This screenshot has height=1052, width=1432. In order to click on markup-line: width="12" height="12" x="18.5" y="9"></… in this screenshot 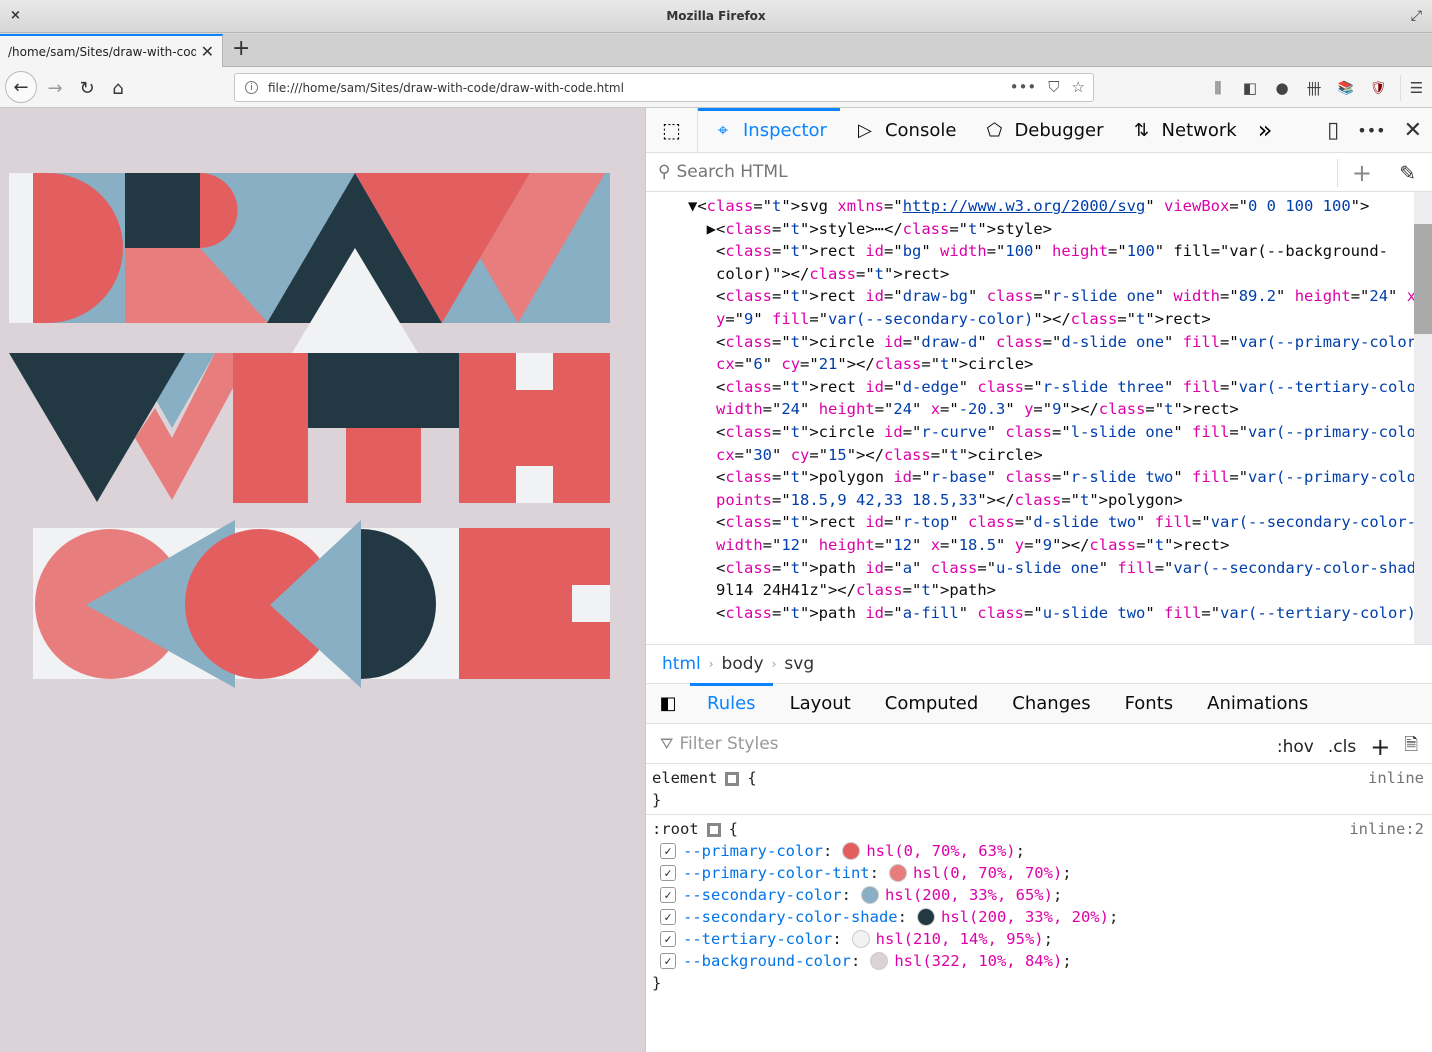, I will do `click(1060, 545)`.